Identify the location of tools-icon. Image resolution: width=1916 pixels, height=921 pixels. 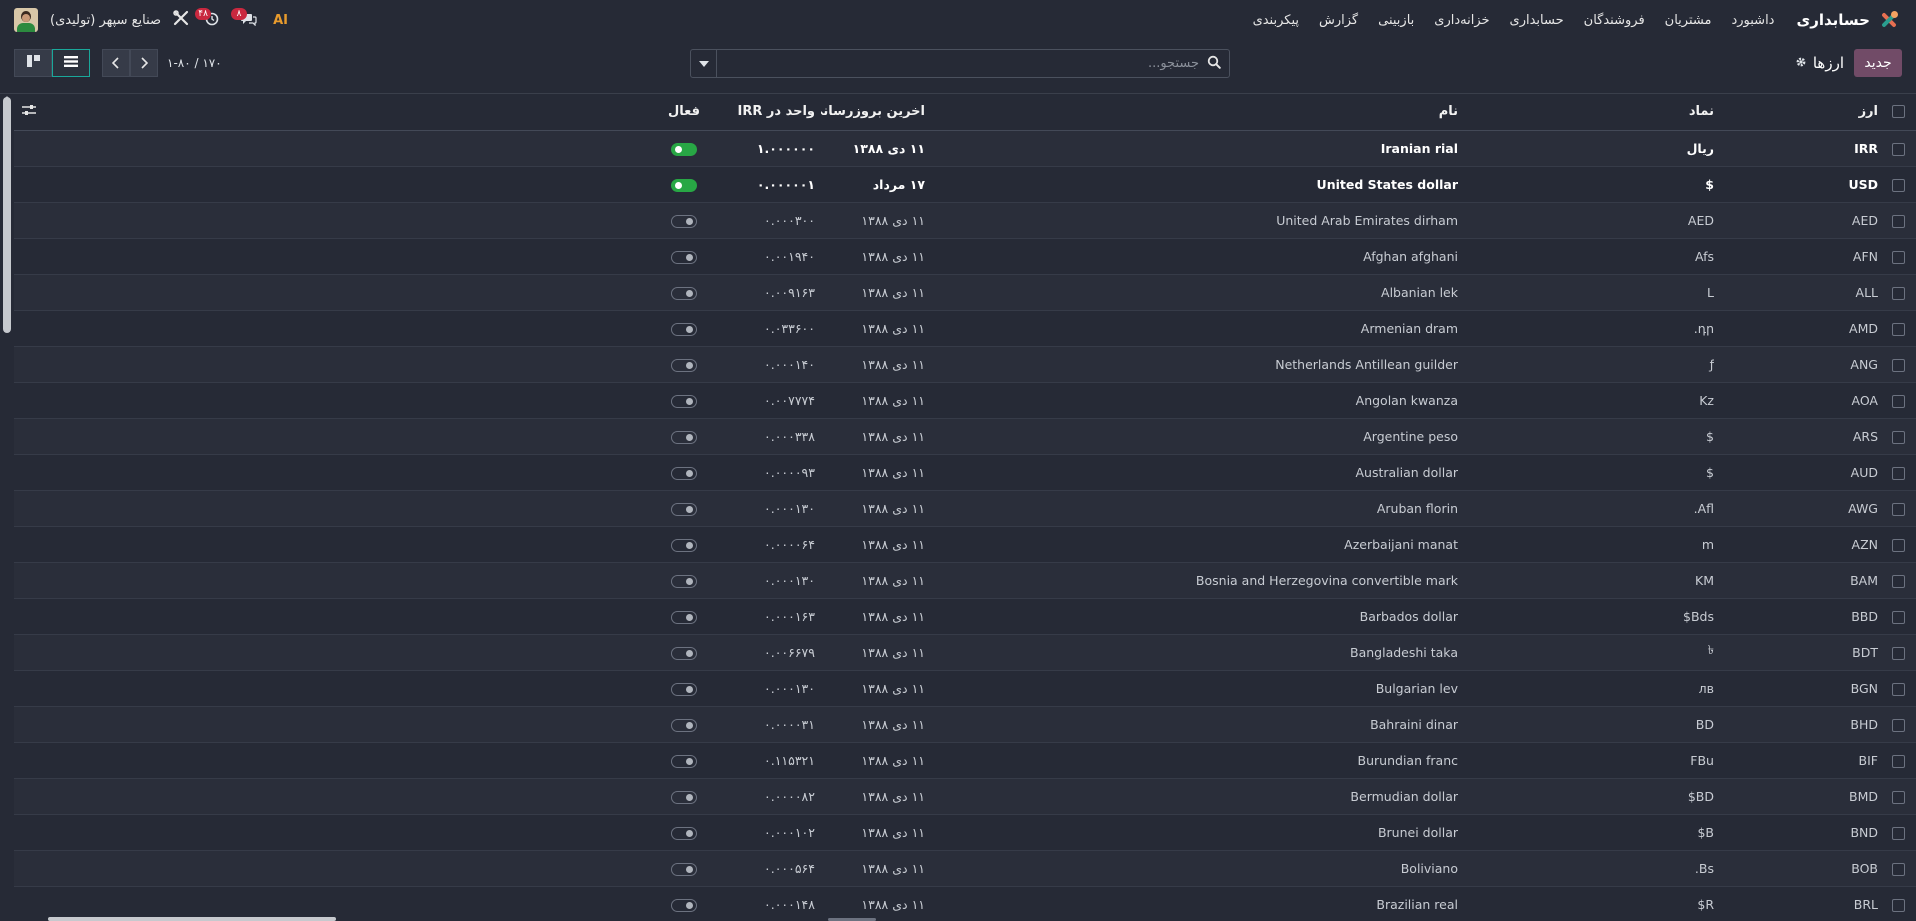
(181, 20).